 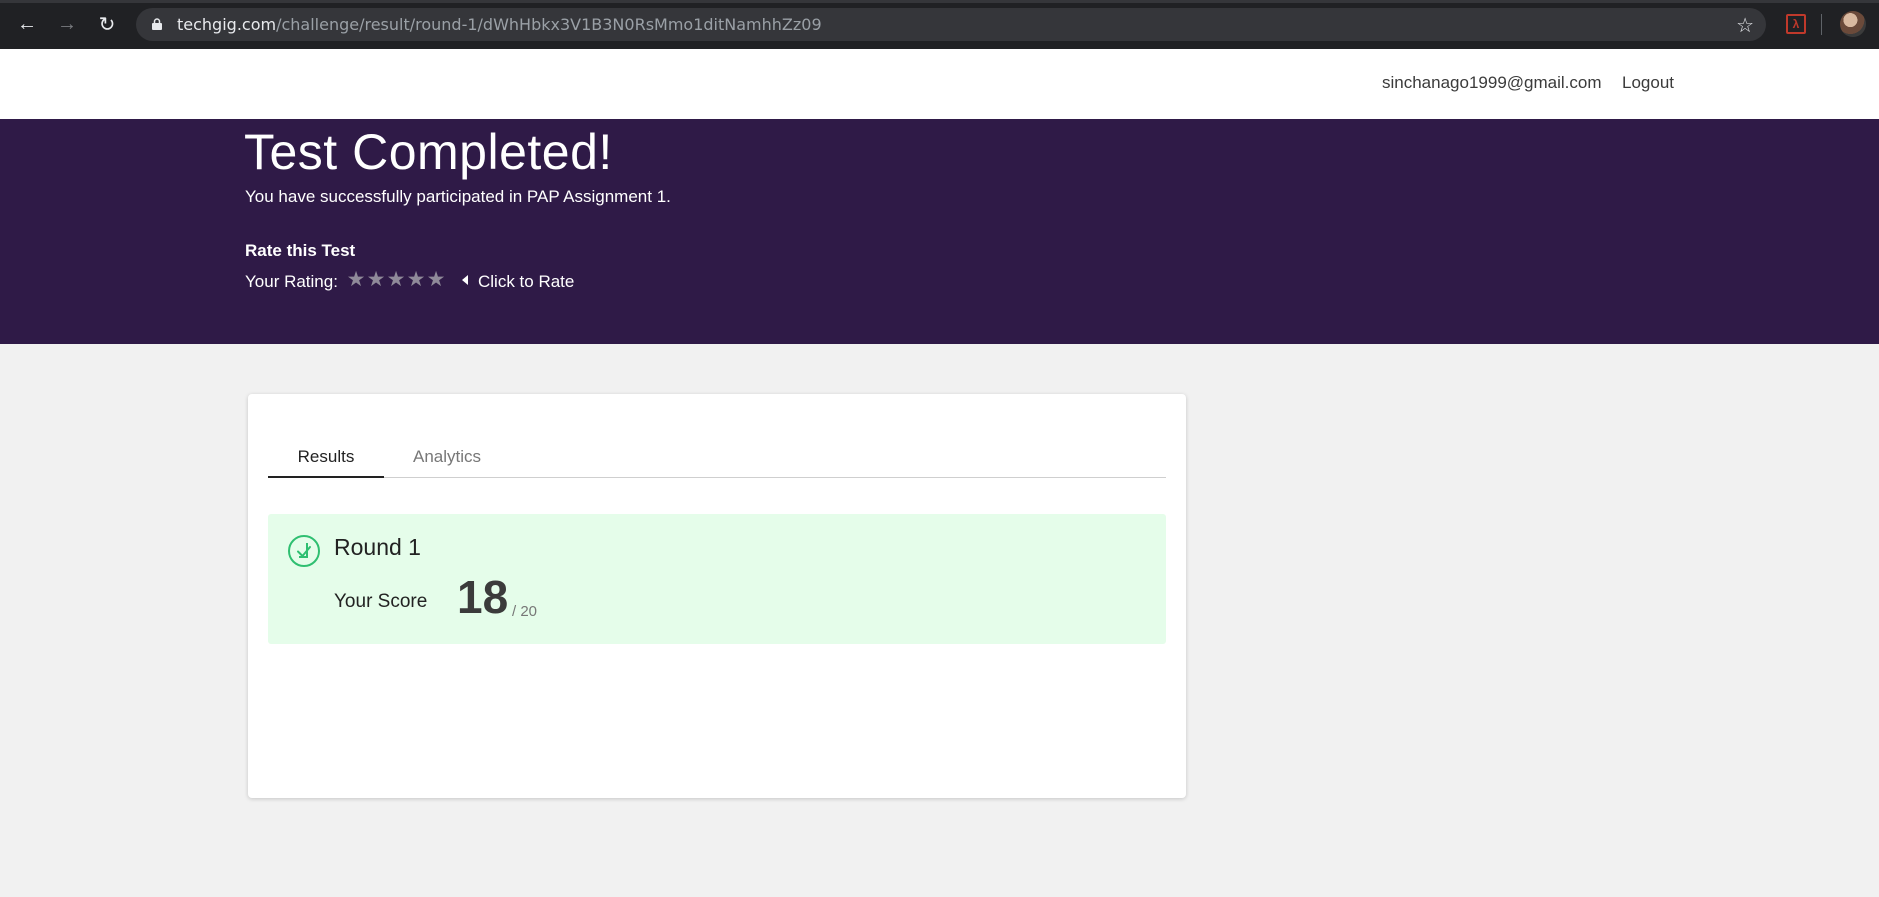 I want to click on tab-results: Results, so click(x=326, y=462).